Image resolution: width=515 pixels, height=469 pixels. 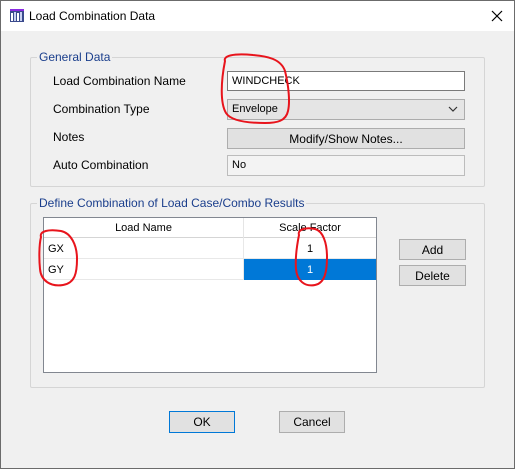 I want to click on cancel-button: Cancel, so click(x=312, y=422).